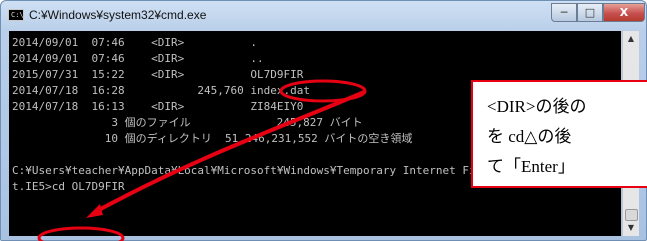 The image size is (647, 241). Describe the element at coordinates (631, 39) in the screenshot. I see `scroll-up-arrow-icon: ▲` at that location.